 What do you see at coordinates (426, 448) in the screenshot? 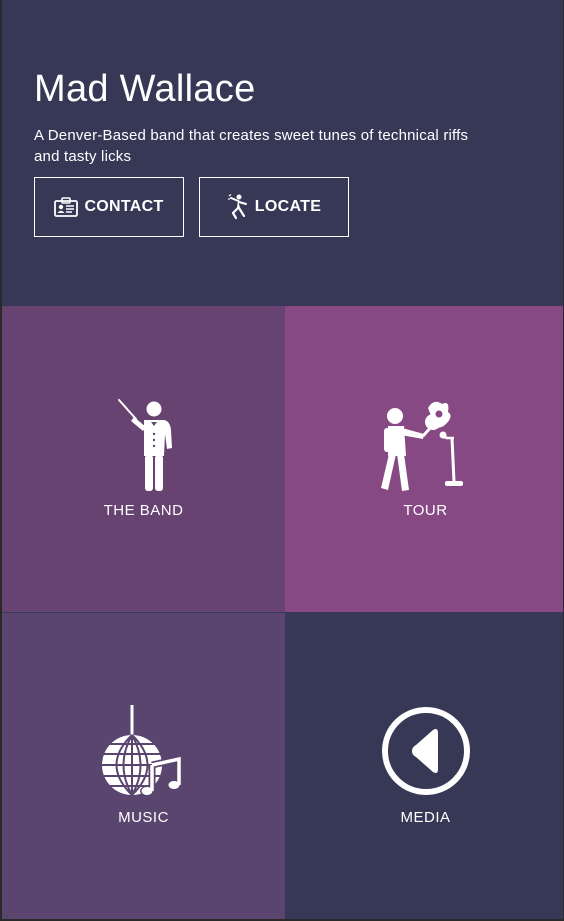
I see `performer-icon` at bounding box center [426, 448].